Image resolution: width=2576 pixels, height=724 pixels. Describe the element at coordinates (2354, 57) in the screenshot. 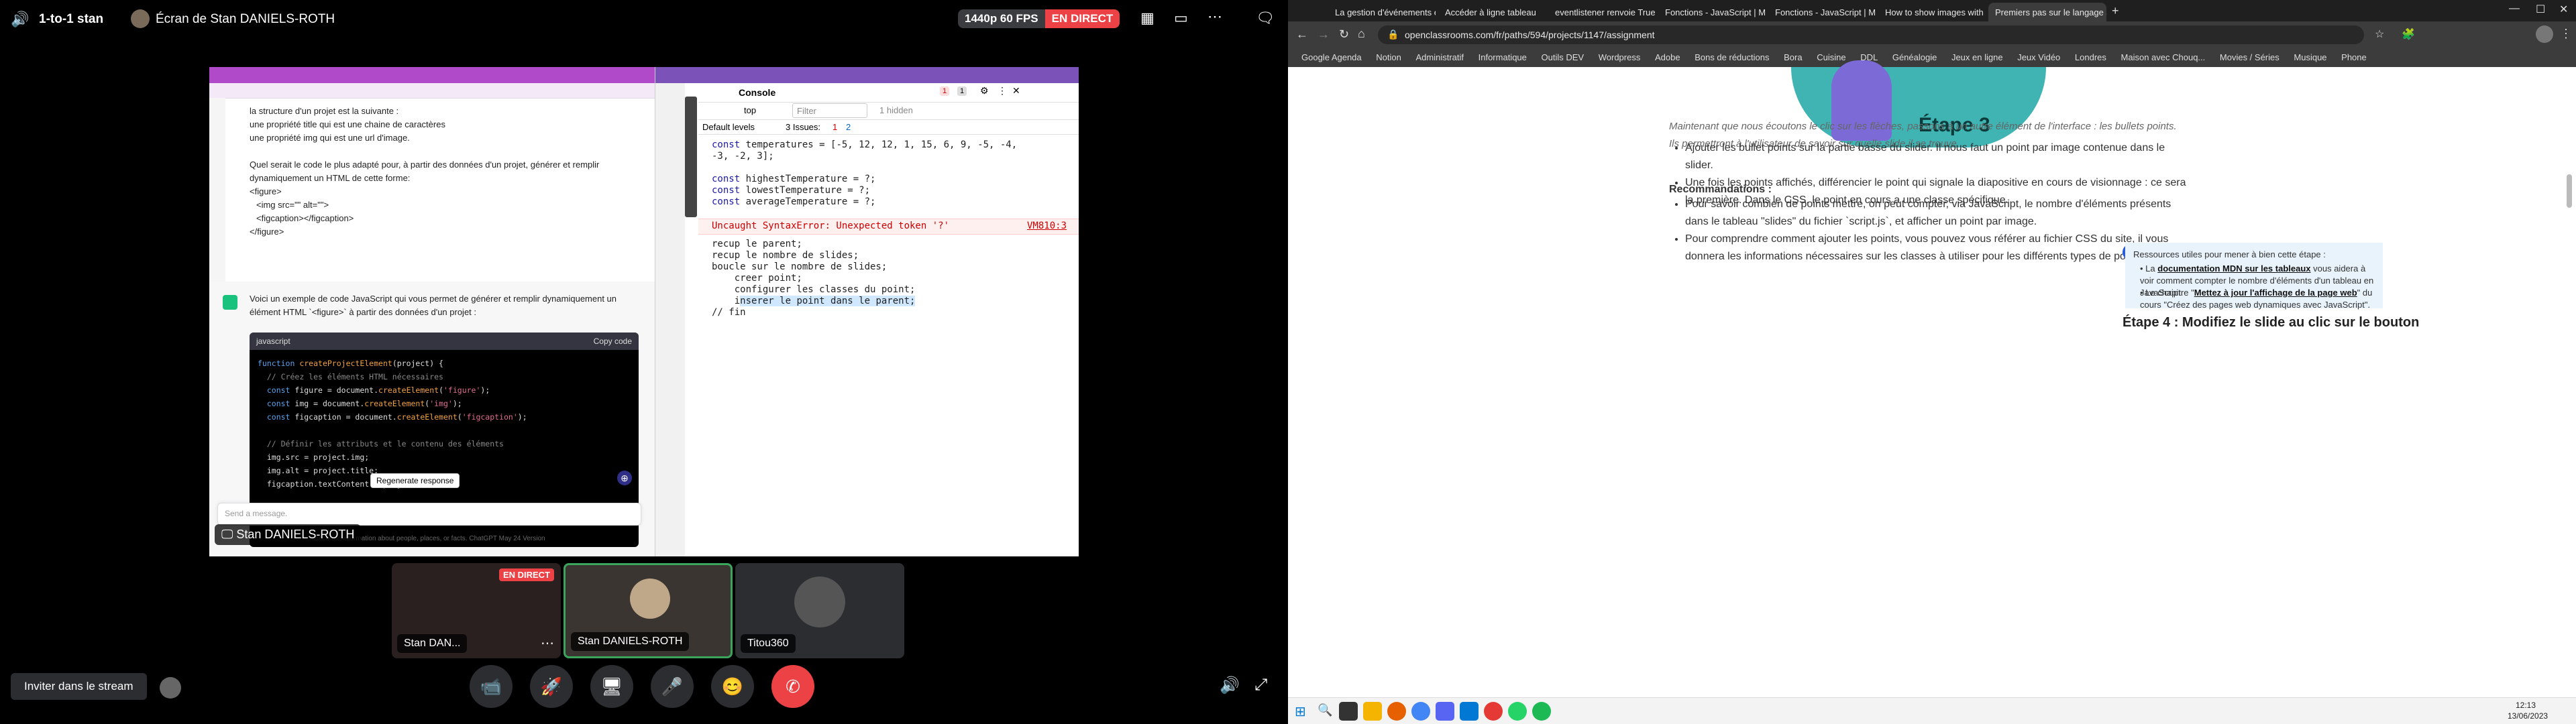

I see `bookmark: Phone` at that location.